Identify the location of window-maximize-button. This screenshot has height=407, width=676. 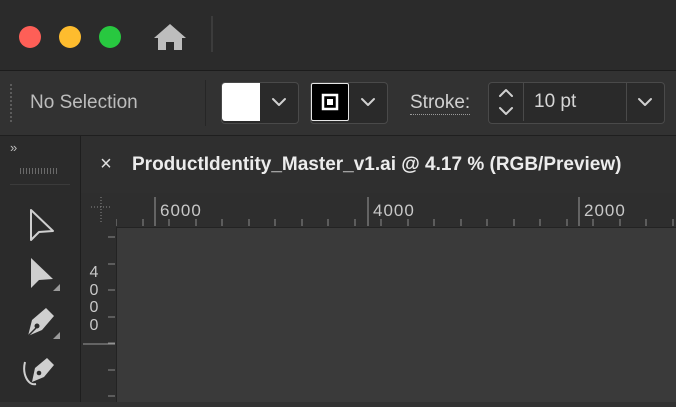
(110, 37).